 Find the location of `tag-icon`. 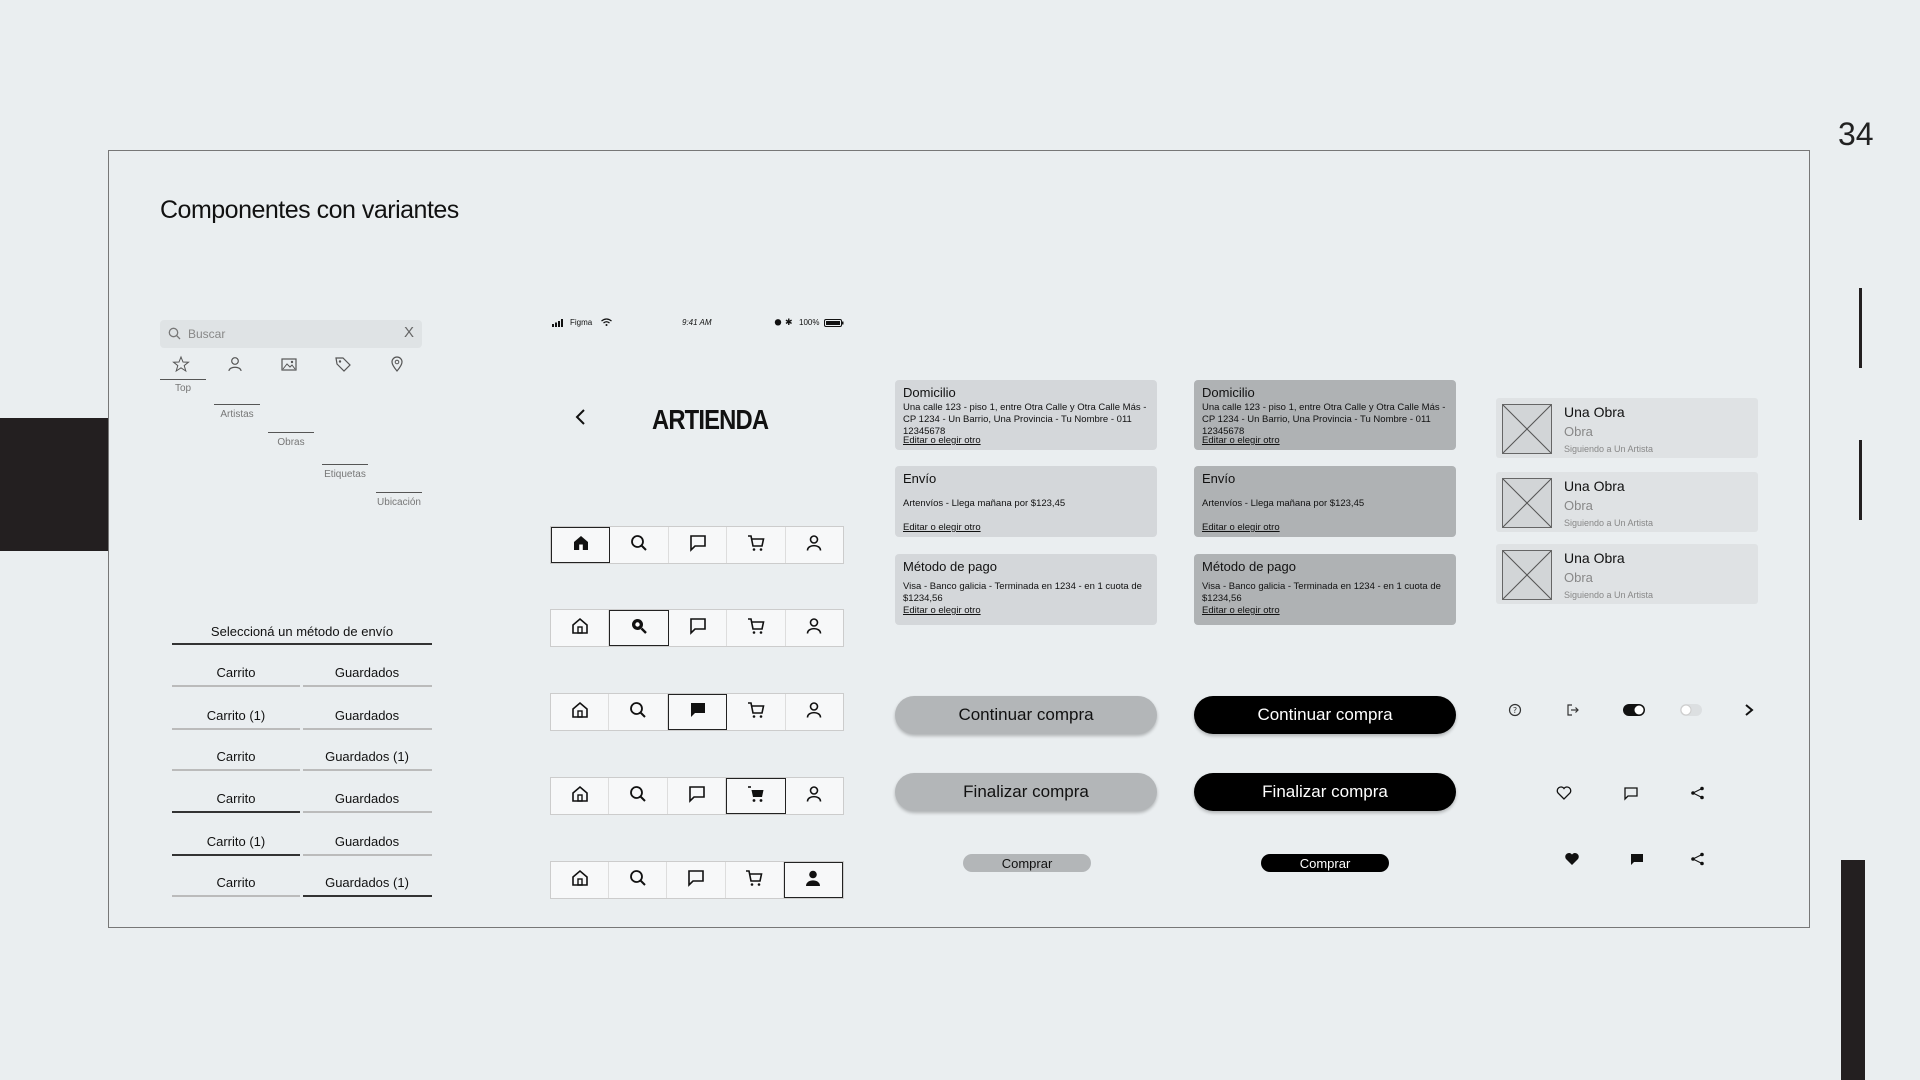

tag-icon is located at coordinates (344, 364).